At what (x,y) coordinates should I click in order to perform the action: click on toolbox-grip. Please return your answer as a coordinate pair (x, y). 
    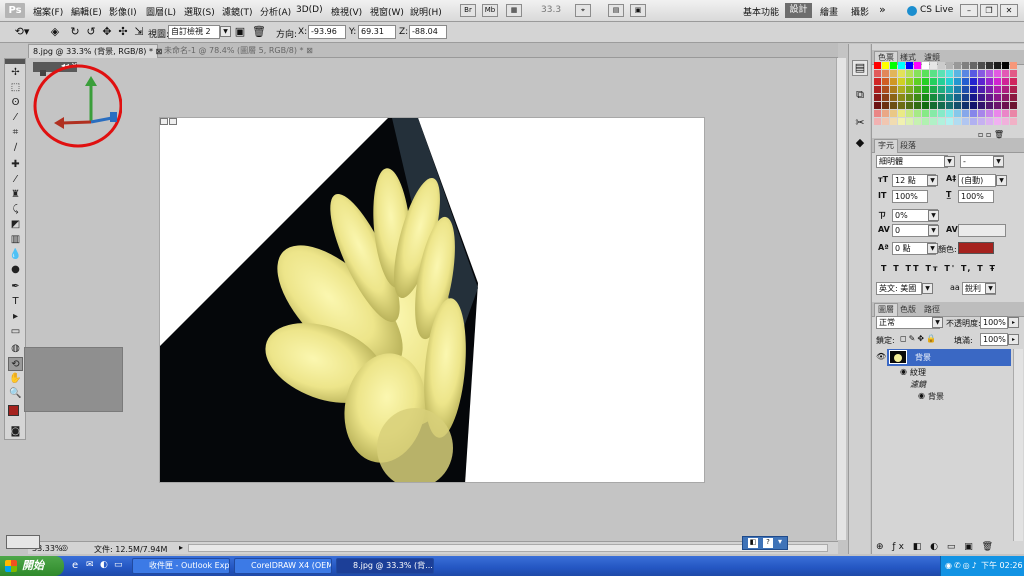
    Looking at the image, I should click on (15, 61).